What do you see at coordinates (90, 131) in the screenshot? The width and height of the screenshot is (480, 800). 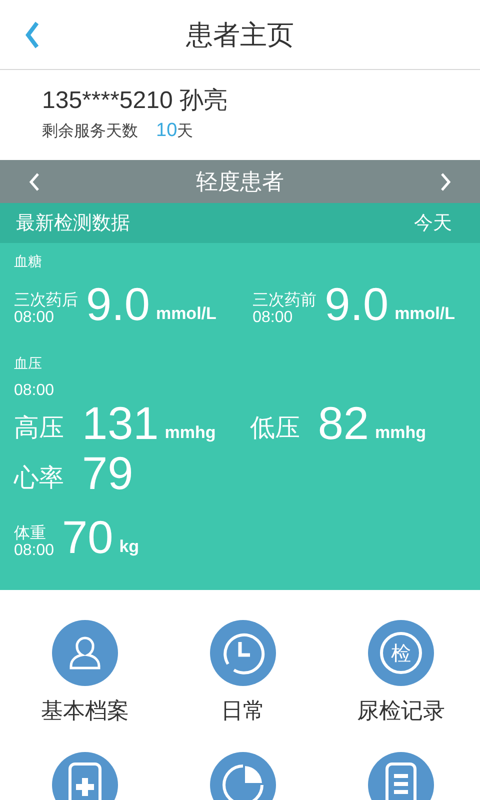 I see `days-label: 剩余服务天数` at bounding box center [90, 131].